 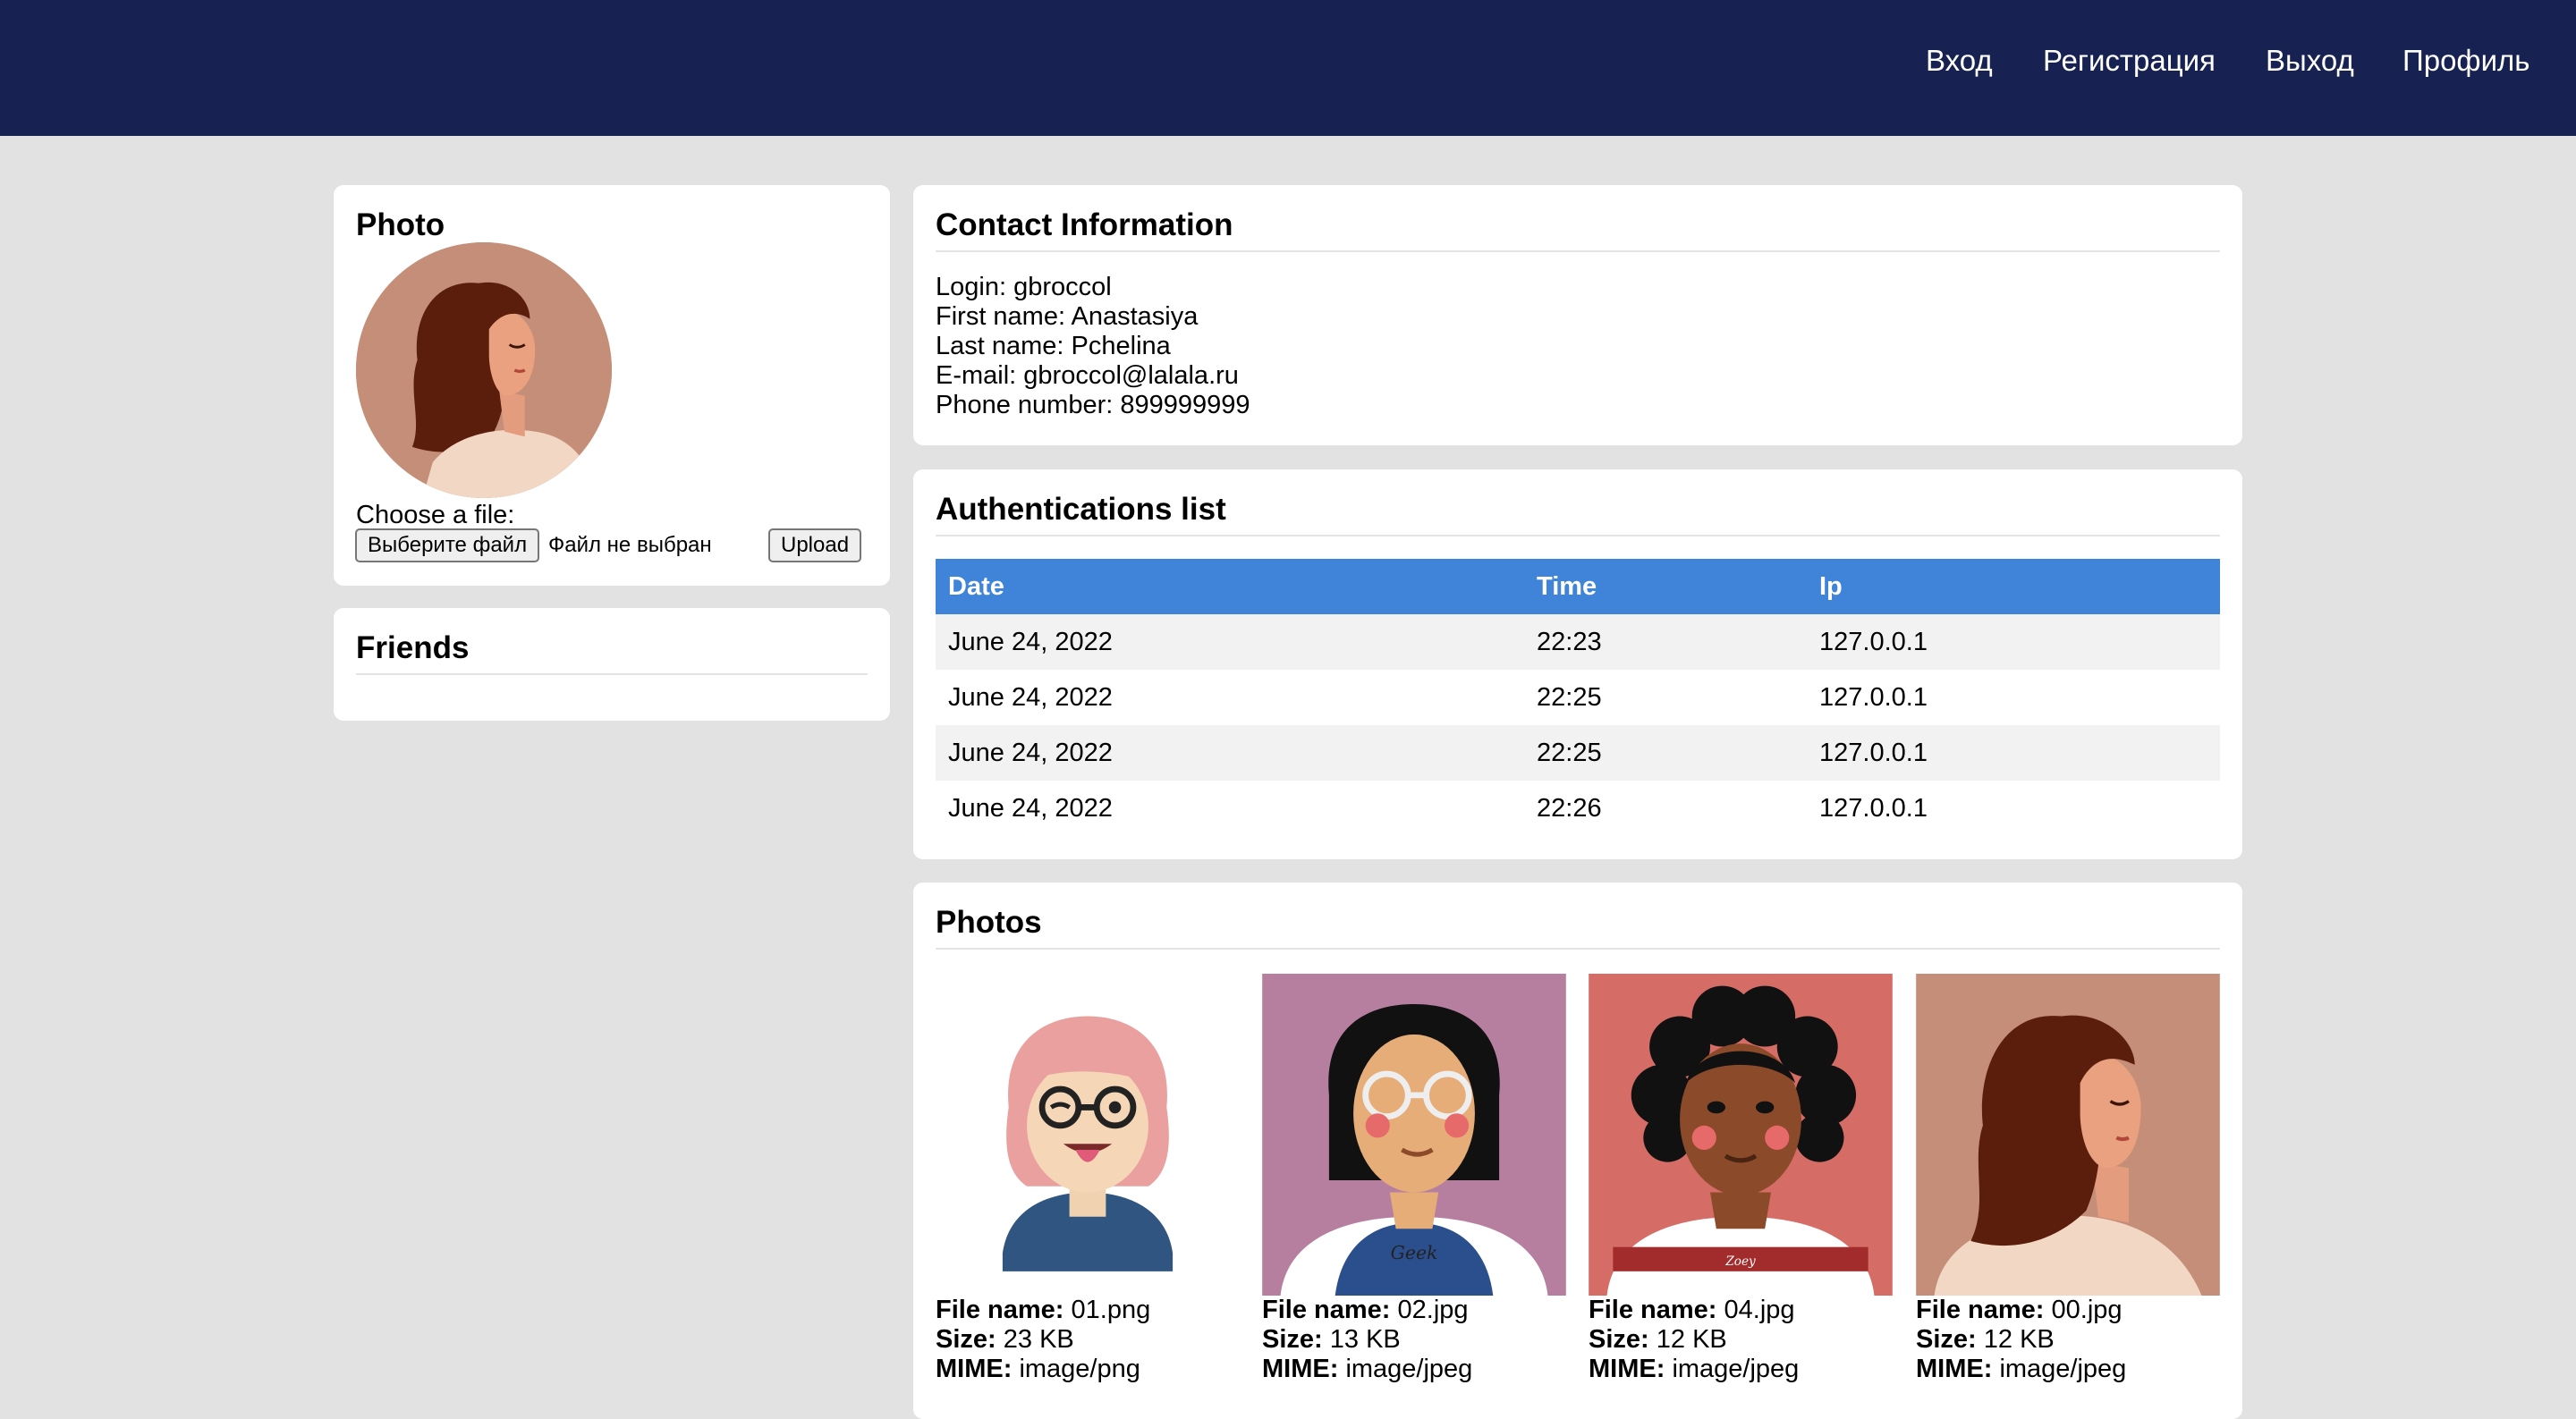 What do you see at coordinates (2465, 61) in the screenshot?
I see `nav-profile-link: Профиль` at bounding box center [2465, 61].